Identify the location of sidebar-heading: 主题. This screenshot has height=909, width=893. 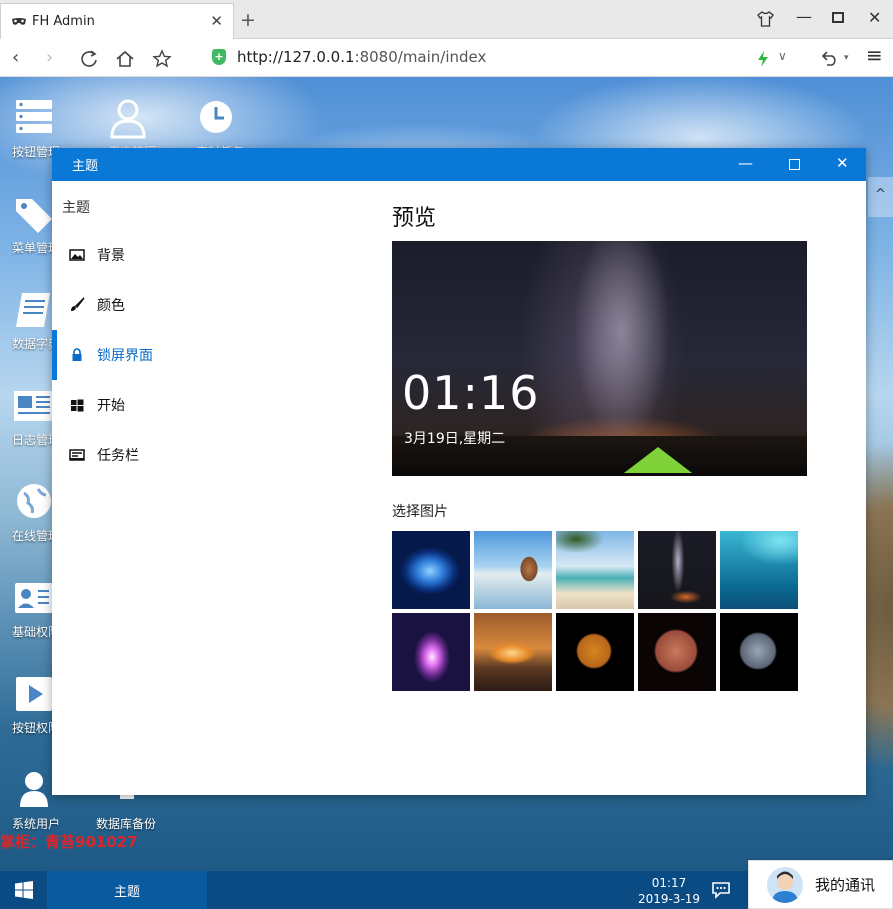
(76, 208).